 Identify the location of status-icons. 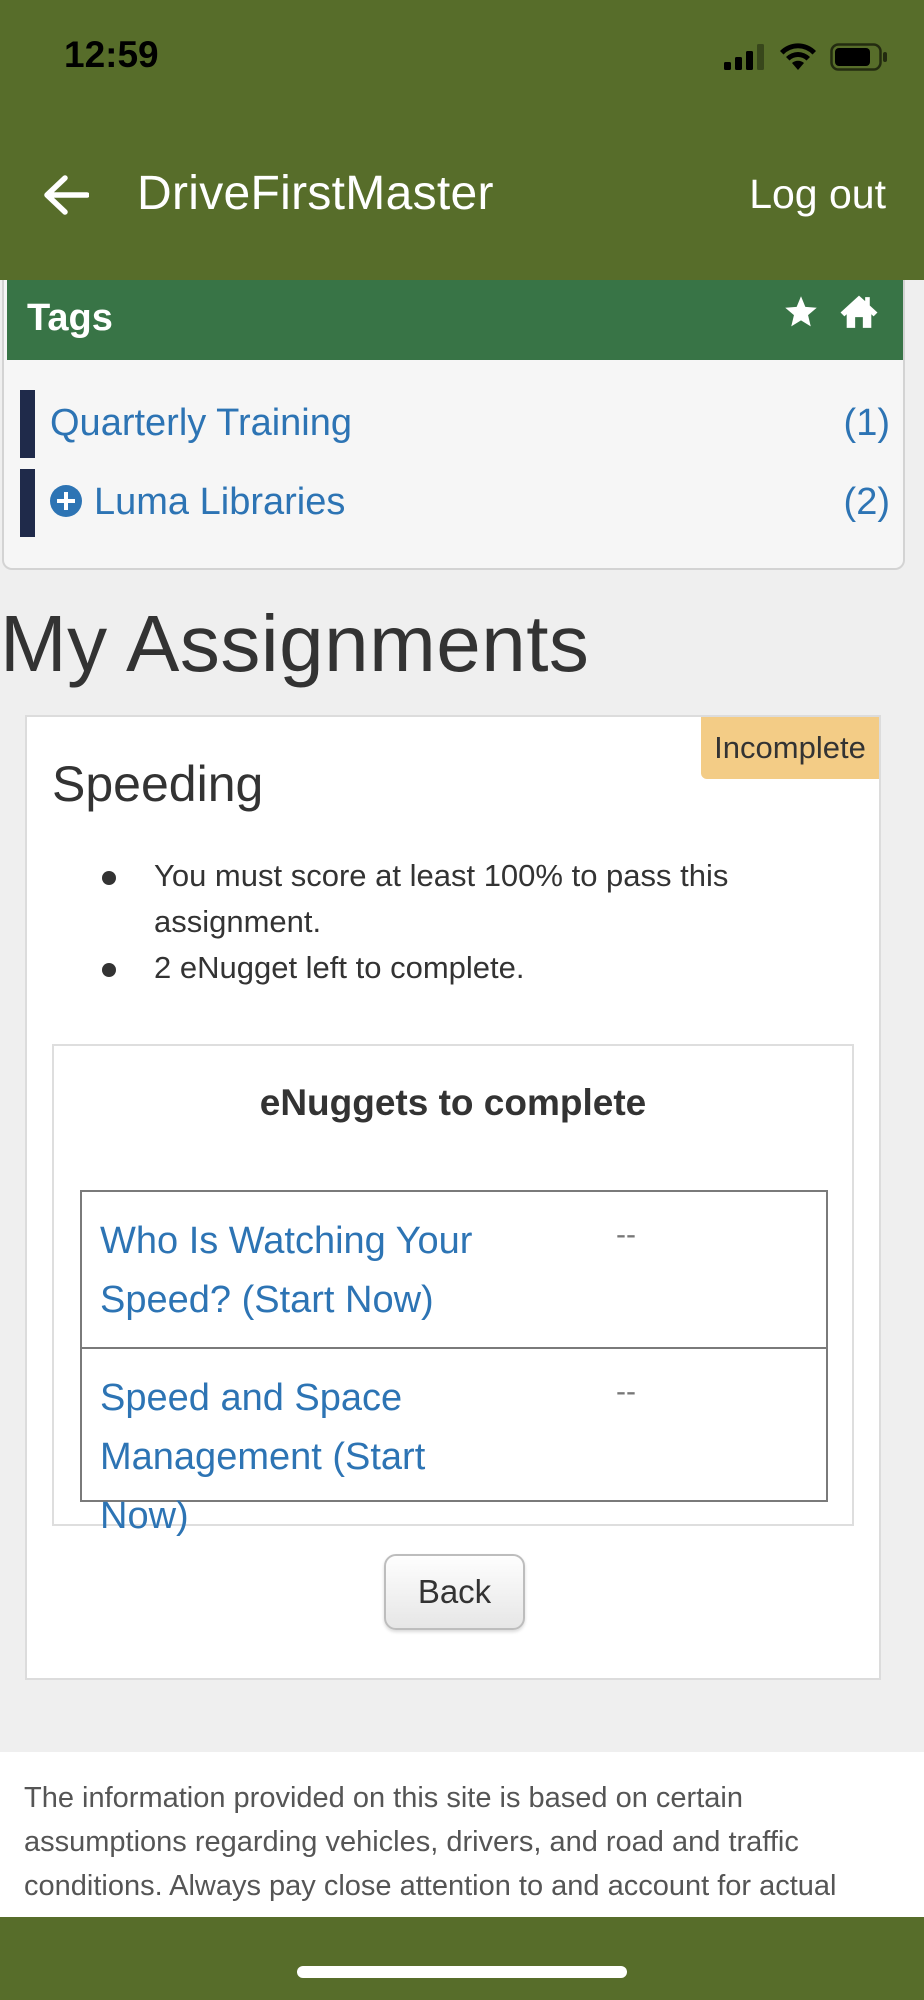
(806, 57).